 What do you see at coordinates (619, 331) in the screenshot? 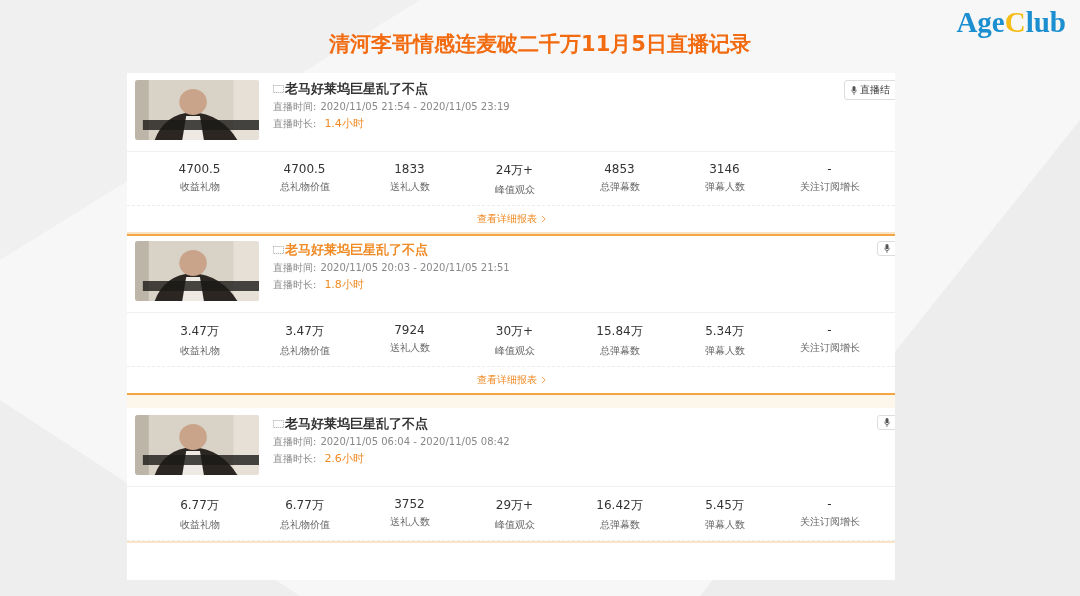
I see `stat-value: 15.84万` at bounding box center [619, 331].